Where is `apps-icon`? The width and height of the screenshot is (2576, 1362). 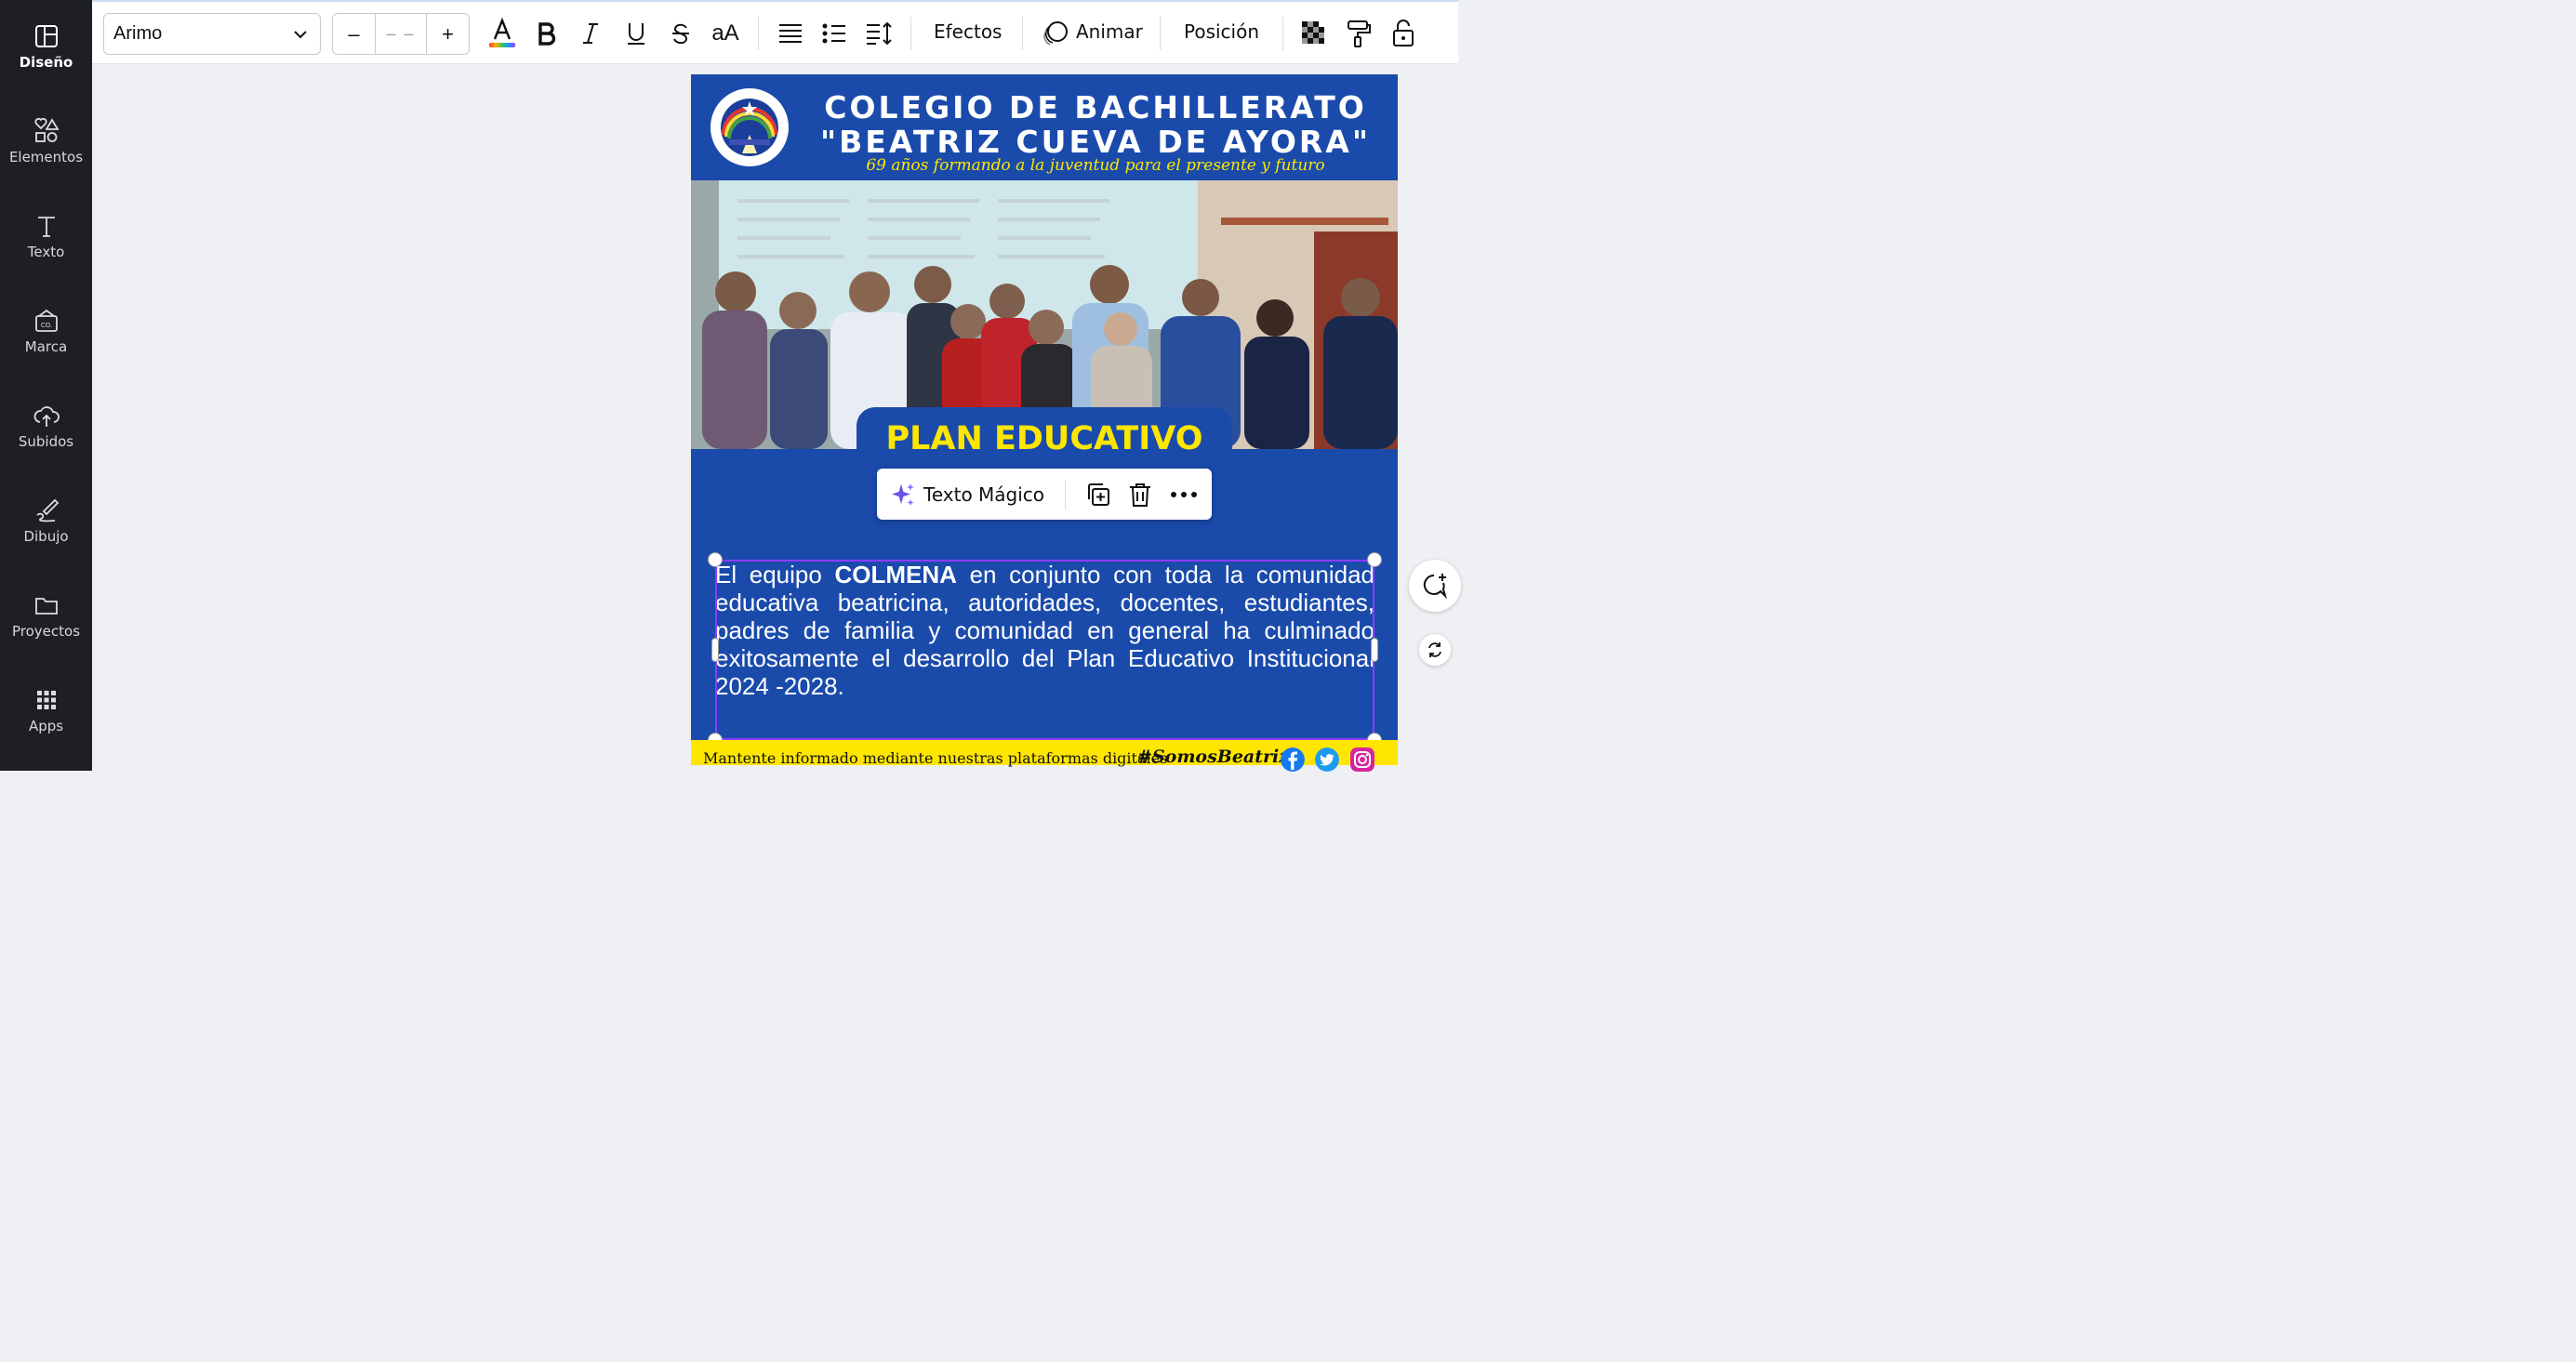 apps-icon is located at coordinates (46, 700).